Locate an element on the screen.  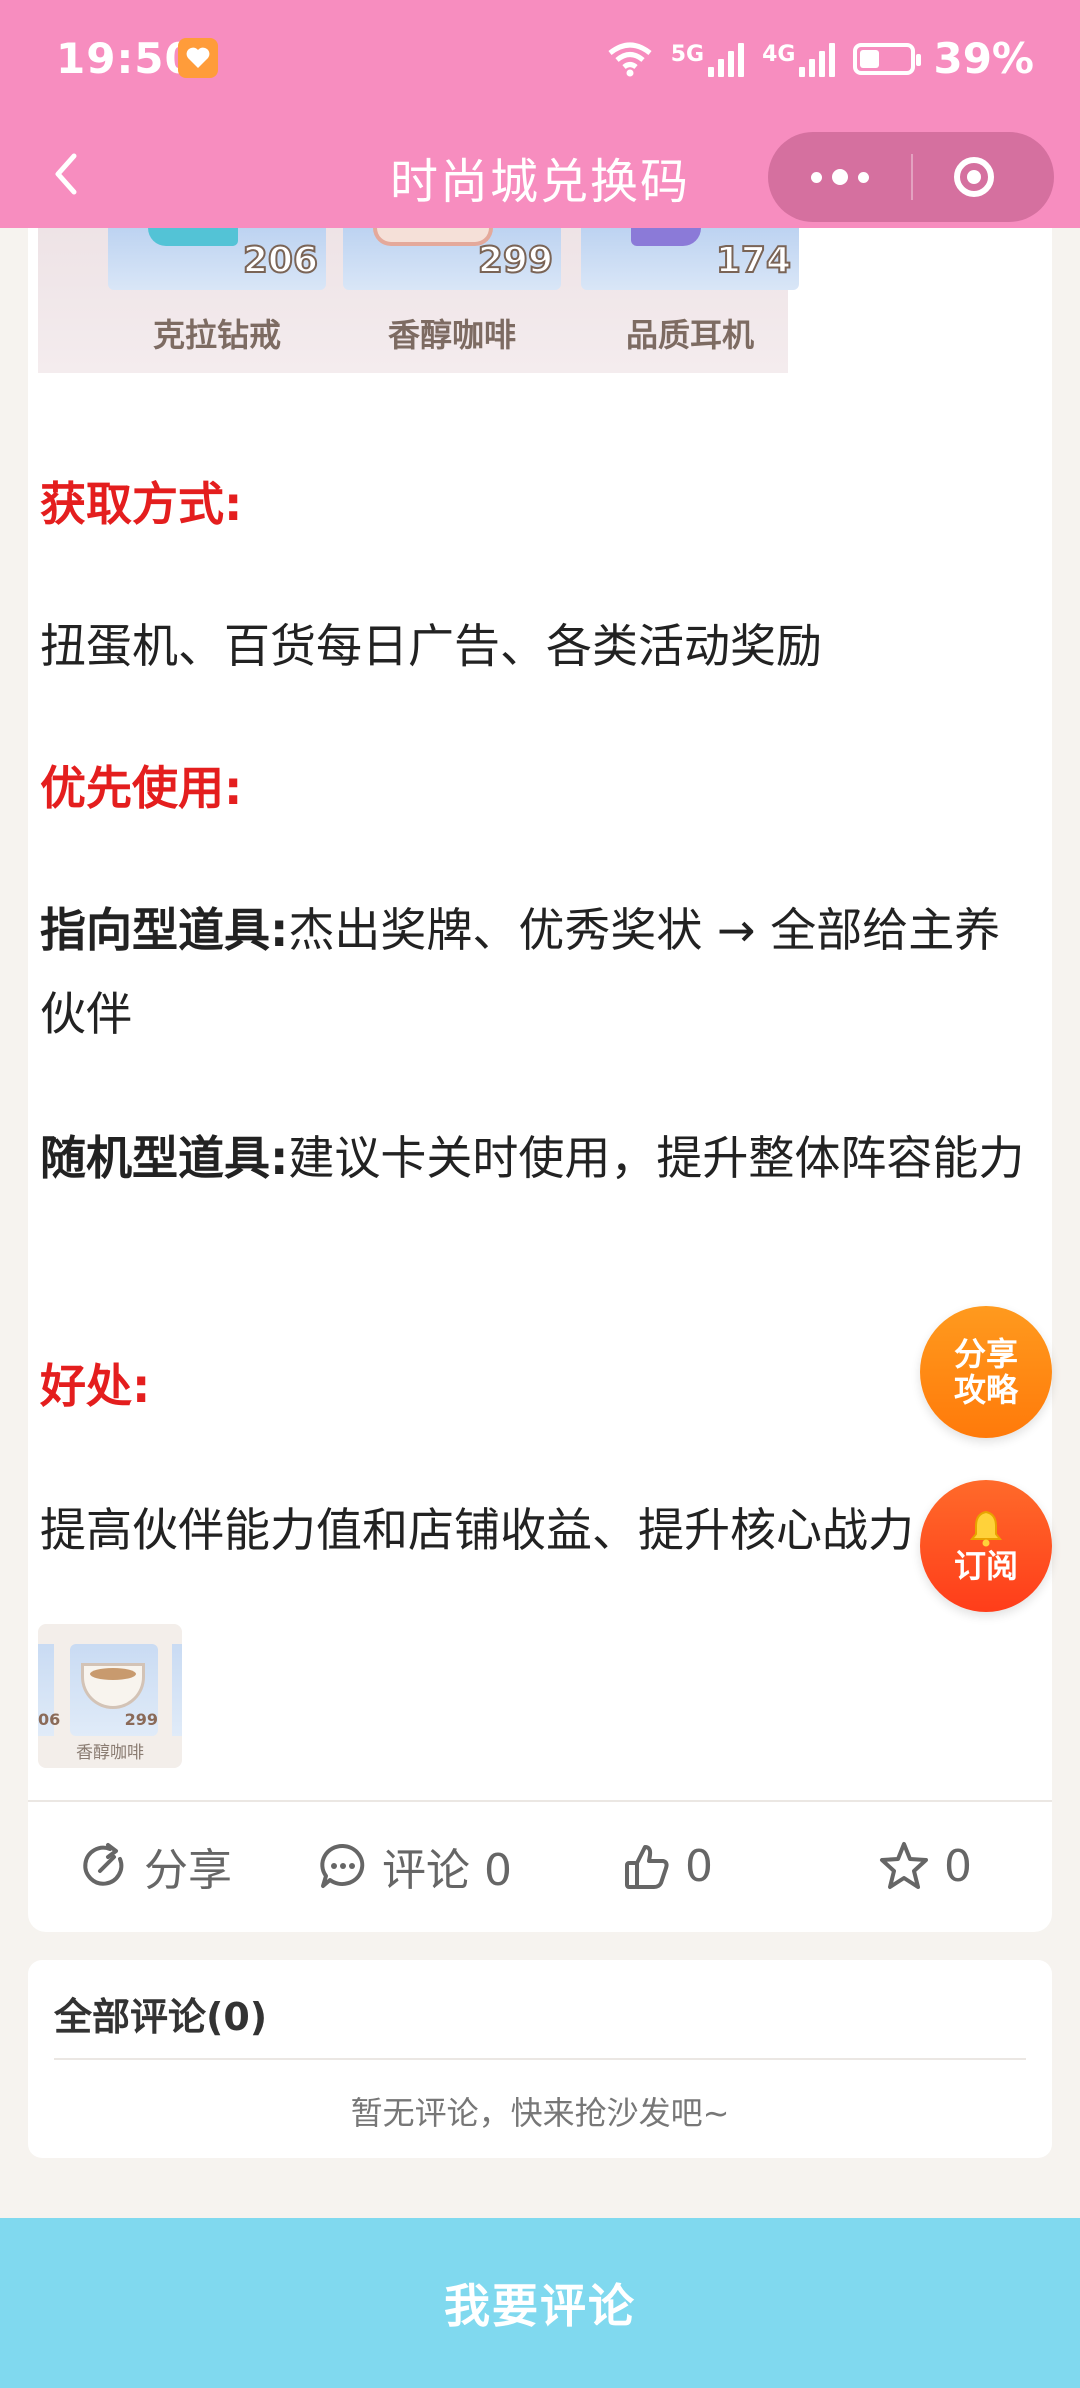
write-comment-button: 我要评论 is located at coordinates (540, 2303).